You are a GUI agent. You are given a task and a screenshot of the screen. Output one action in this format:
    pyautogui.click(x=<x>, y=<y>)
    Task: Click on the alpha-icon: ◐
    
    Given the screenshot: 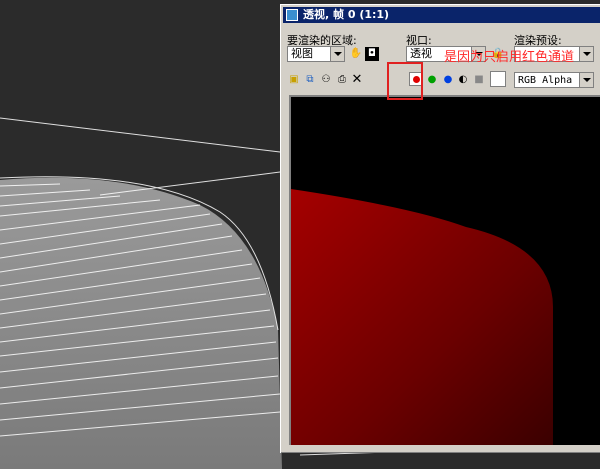 What is the action you would take?
    pyautogui.click(x=463, y=80)
    